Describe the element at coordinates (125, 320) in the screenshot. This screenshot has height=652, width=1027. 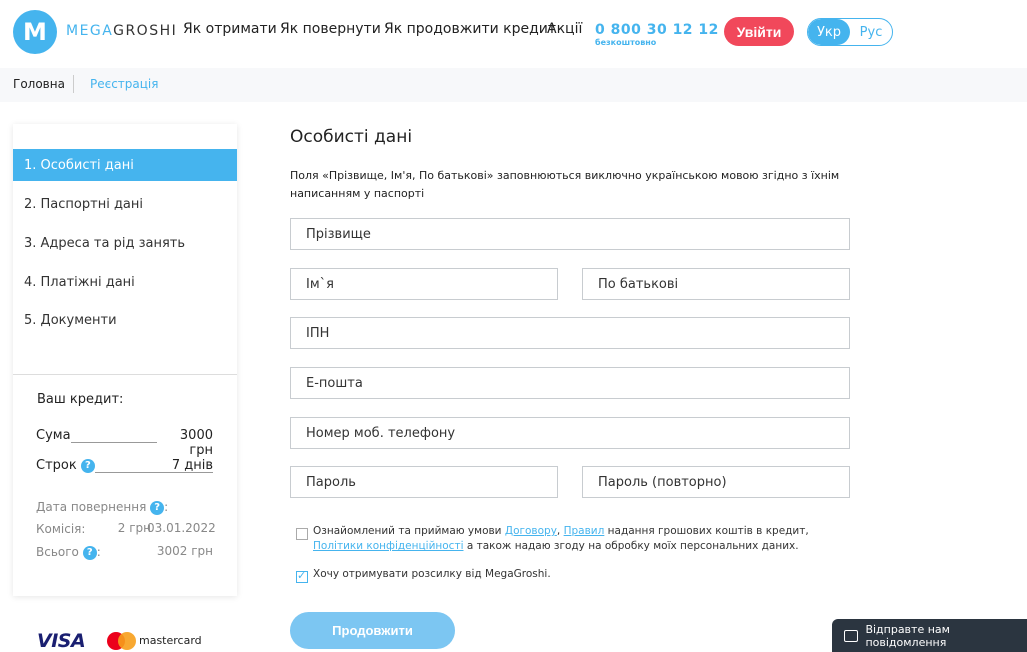
I see `step-documents: 5. Документи` at that location.